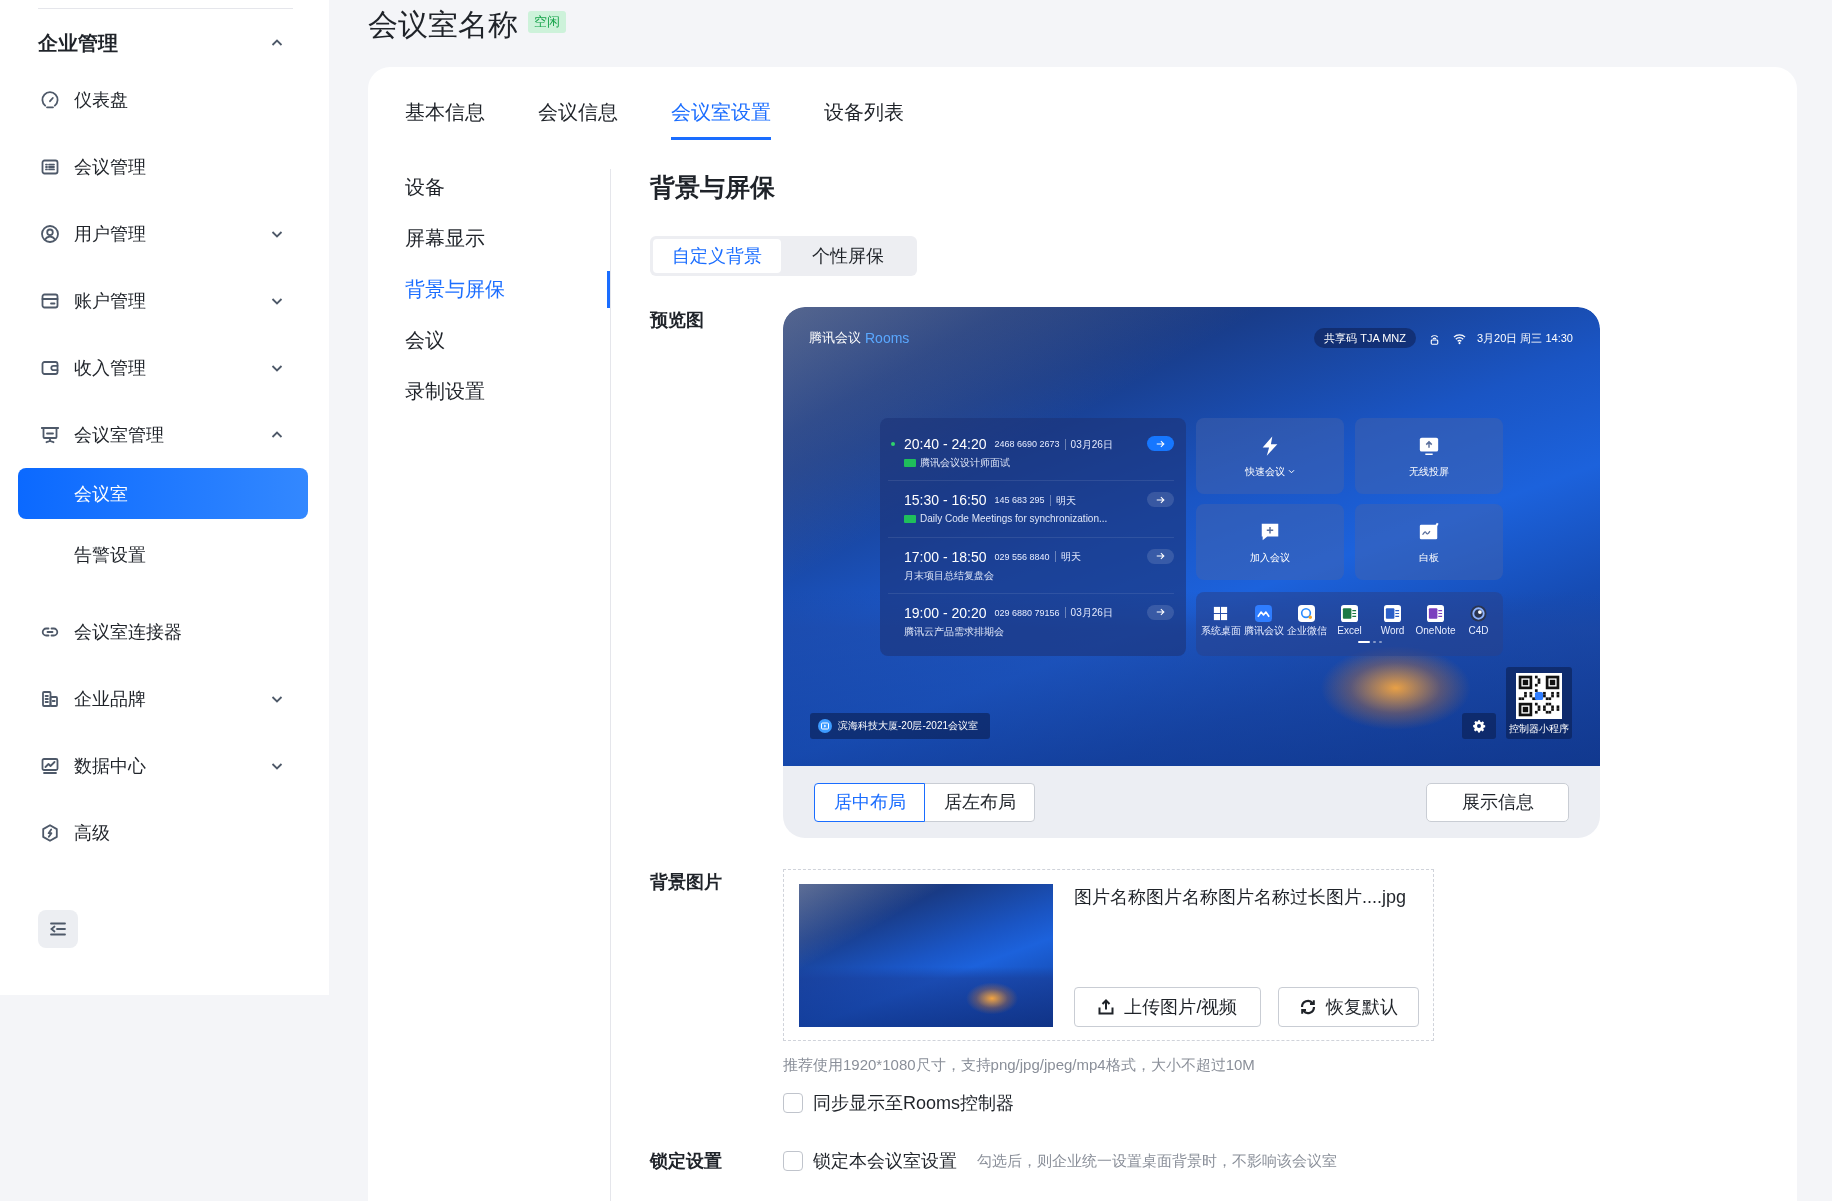  Describe the element at coordinates (945, 500) in the screenshot. I see `meeting-time: 15:30 - 16:50` at that location.